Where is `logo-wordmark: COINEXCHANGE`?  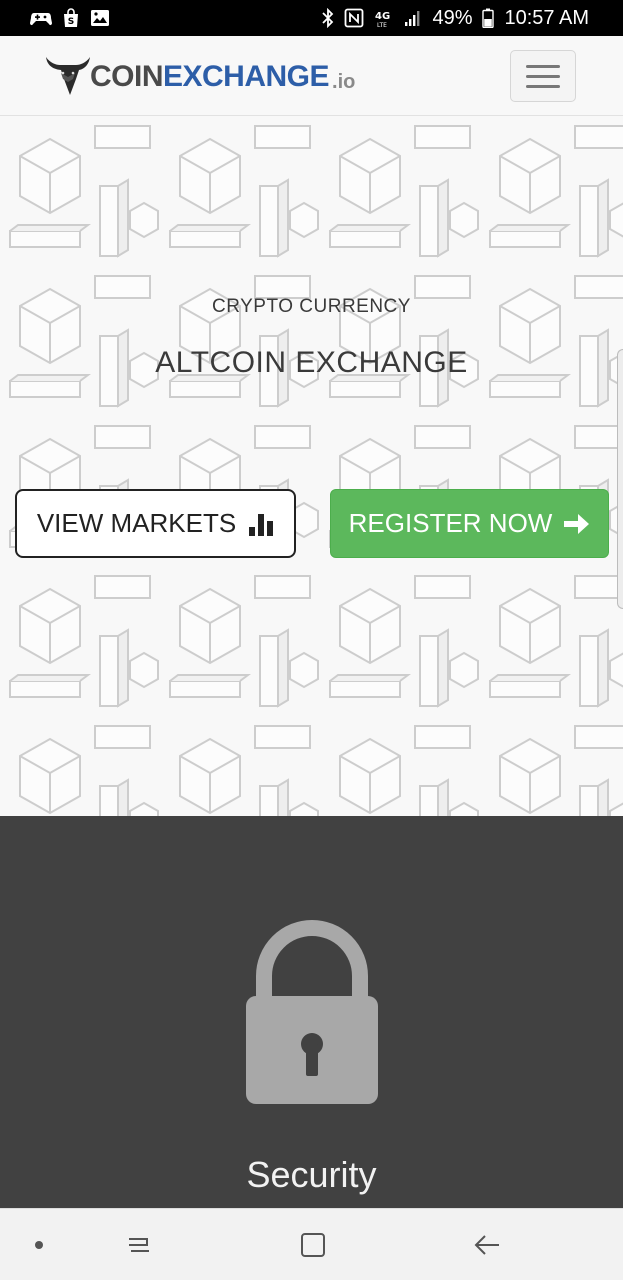 logo-wordmark: COINEXCHANGE is located at coordinates (210, 76).